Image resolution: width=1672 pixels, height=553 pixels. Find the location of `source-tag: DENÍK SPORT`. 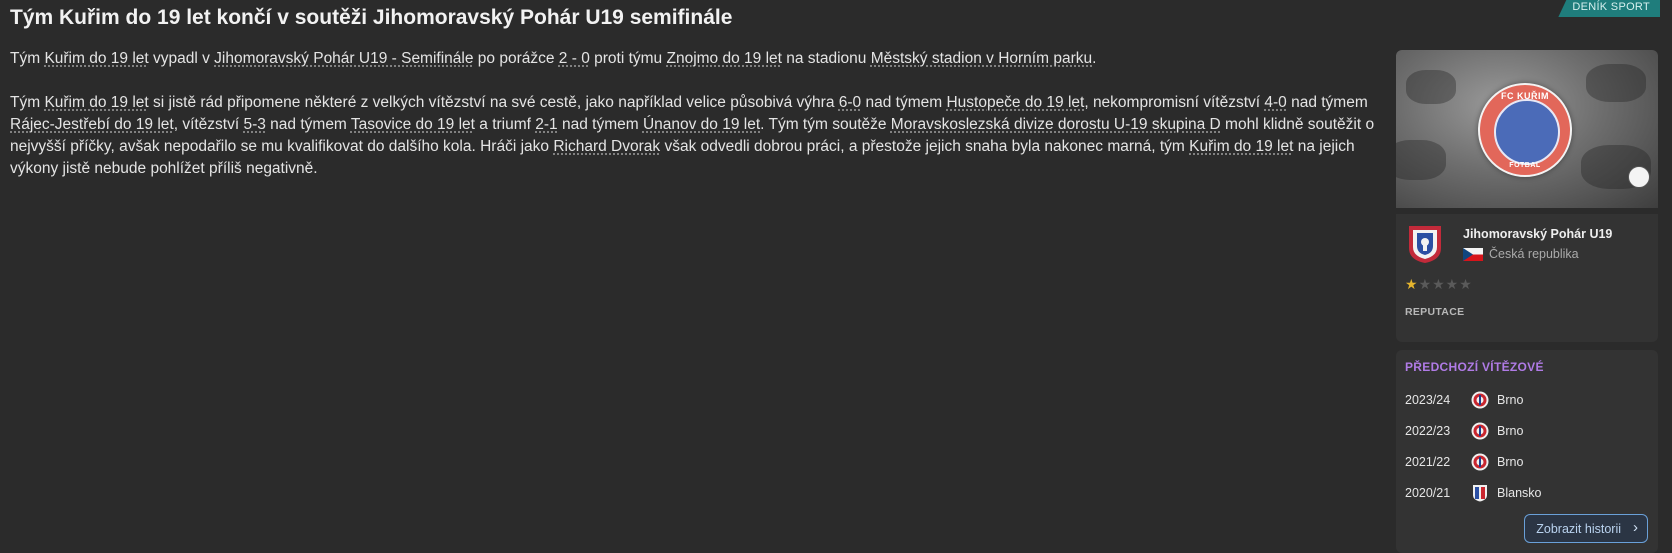

source-tag: DENÍK SPORT is located at coordinates (1609, 8).